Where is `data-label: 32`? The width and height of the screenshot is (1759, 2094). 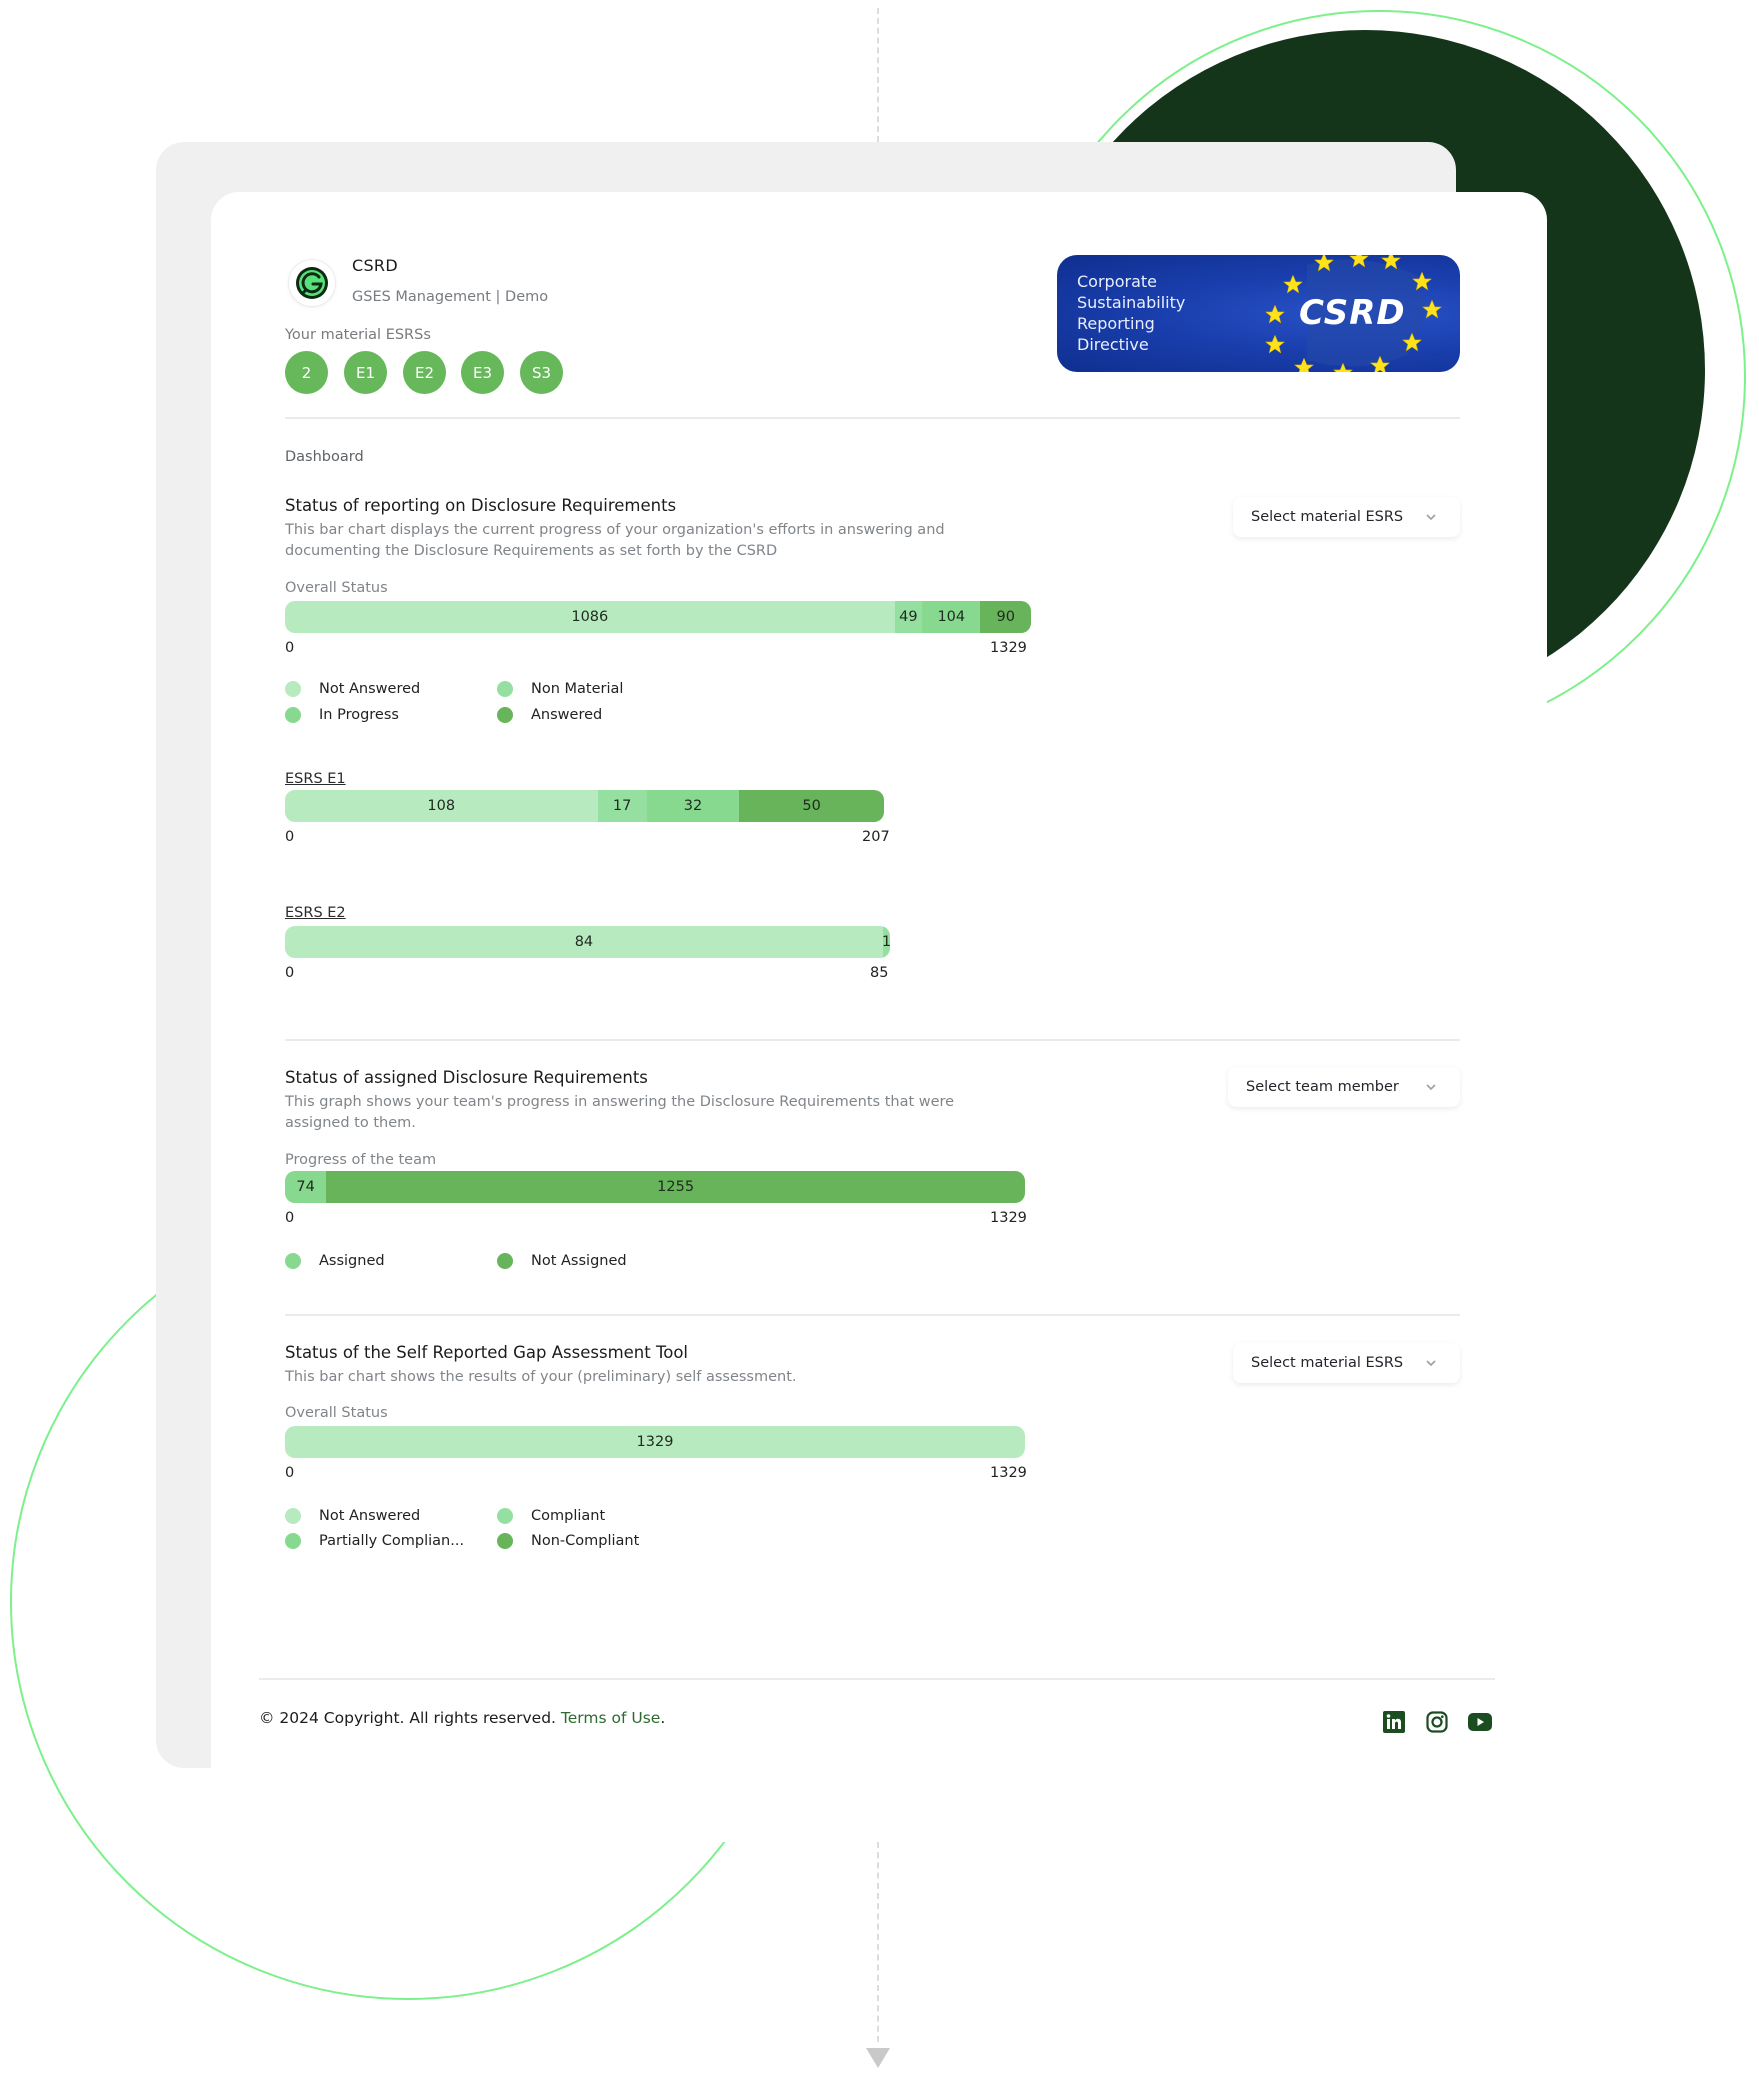 data-label: 32 is located at coordinates (693, 806).